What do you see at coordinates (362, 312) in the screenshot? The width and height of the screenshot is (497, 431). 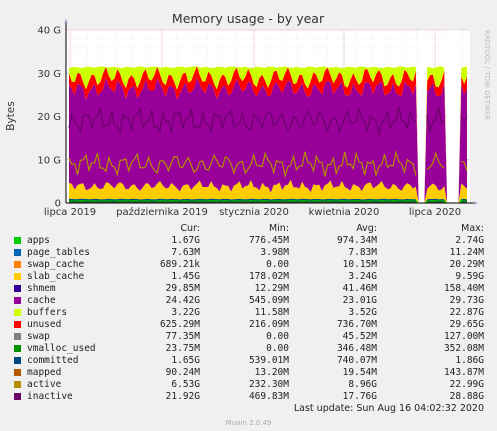 I see `legend-avg-value: 3.52G` at bounding box center [362, 312].